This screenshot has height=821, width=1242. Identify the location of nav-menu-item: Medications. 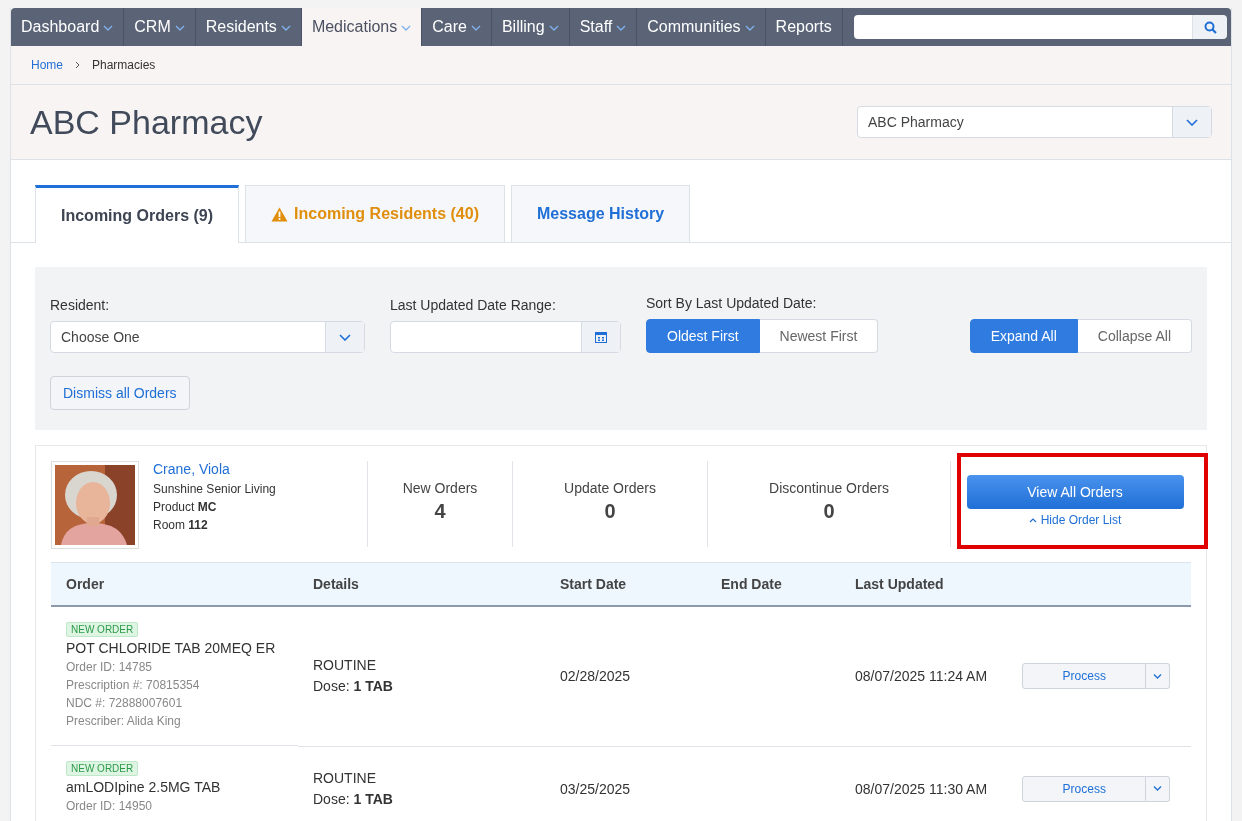
(362, 27).